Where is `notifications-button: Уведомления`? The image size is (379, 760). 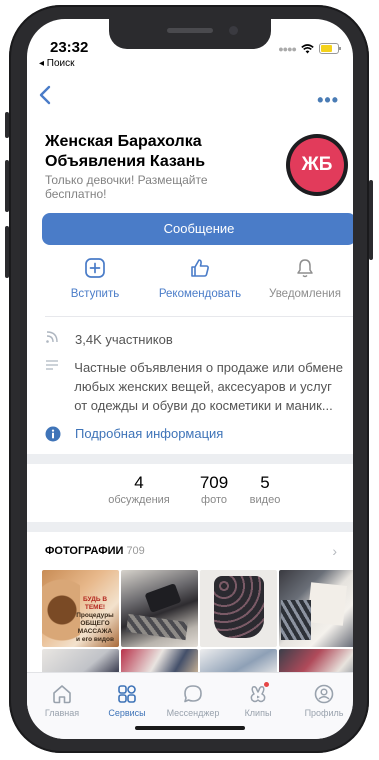 notifications-button: Уведомления is located at coordinates (305, 278).